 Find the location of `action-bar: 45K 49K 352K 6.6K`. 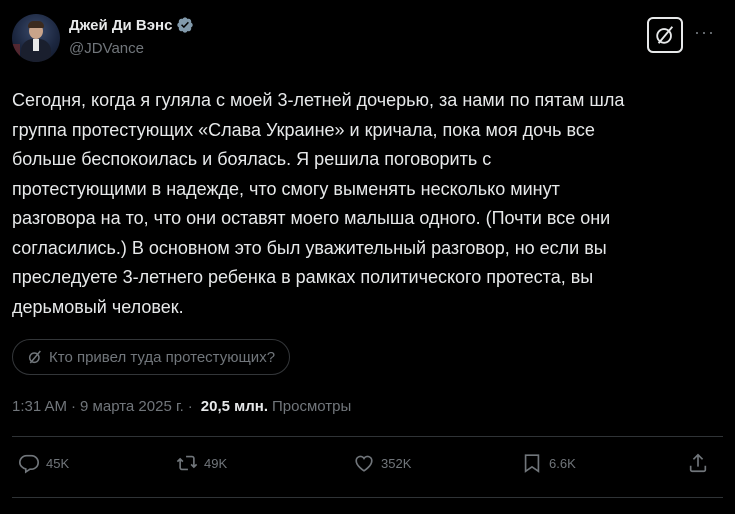

action-bar: 45K 49K 352K 6.6K is located at coordinates (367, 468).